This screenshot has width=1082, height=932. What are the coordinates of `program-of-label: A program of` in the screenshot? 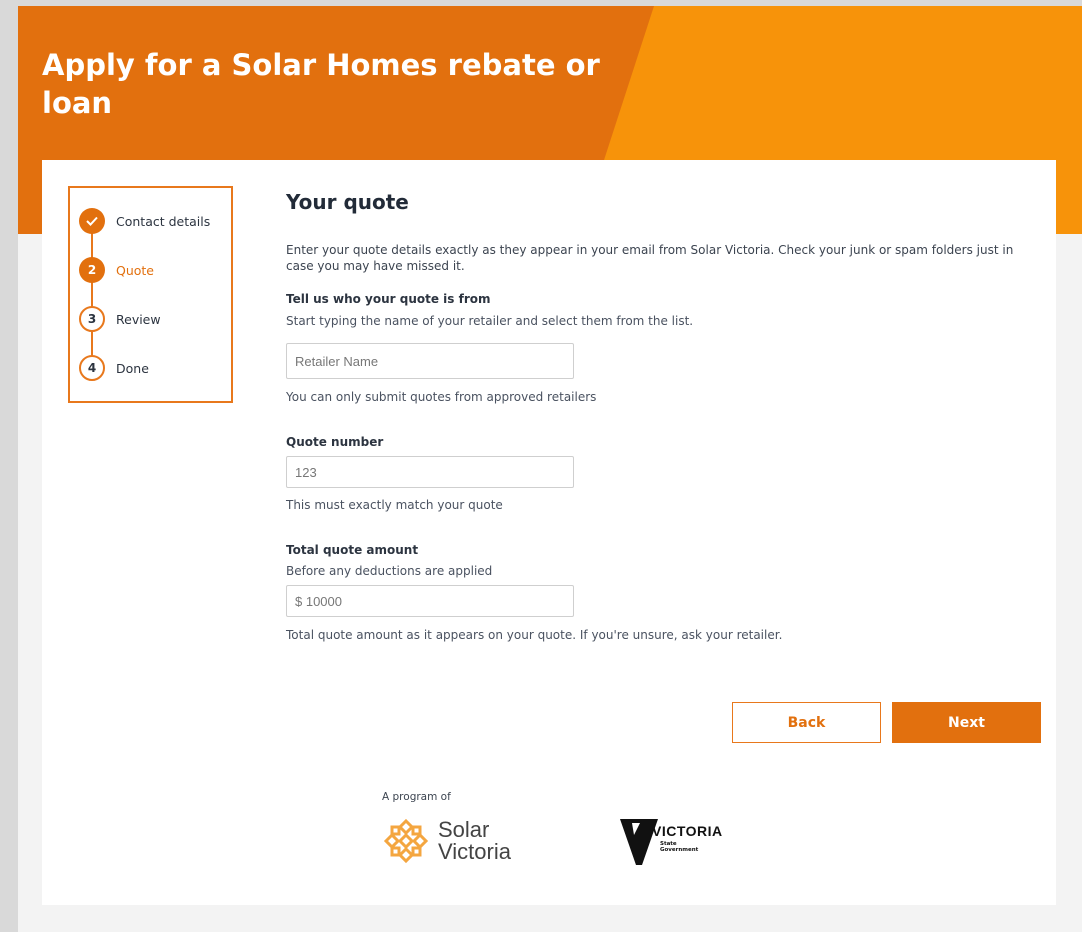 It's located at (416, 797).